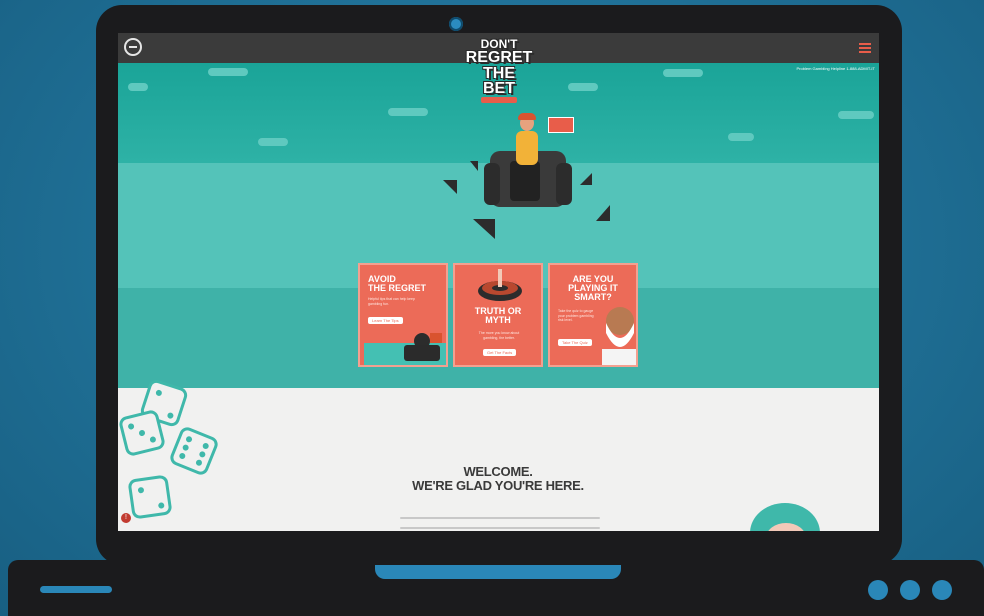 Image resolution: width=984 pixels, height=616 pixels. What do you see at coordinates (76, 589) in the screenshot?
I see `laptop-slot` at bounding box center [76, 589].